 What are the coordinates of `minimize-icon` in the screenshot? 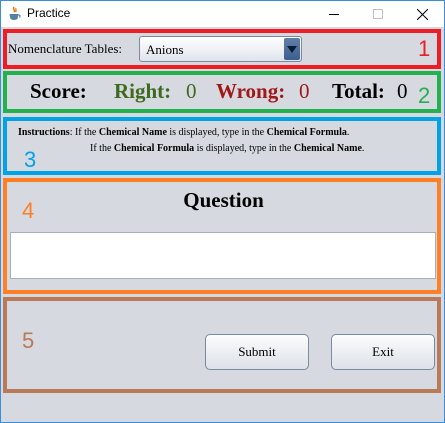 It's located at (334, 14).